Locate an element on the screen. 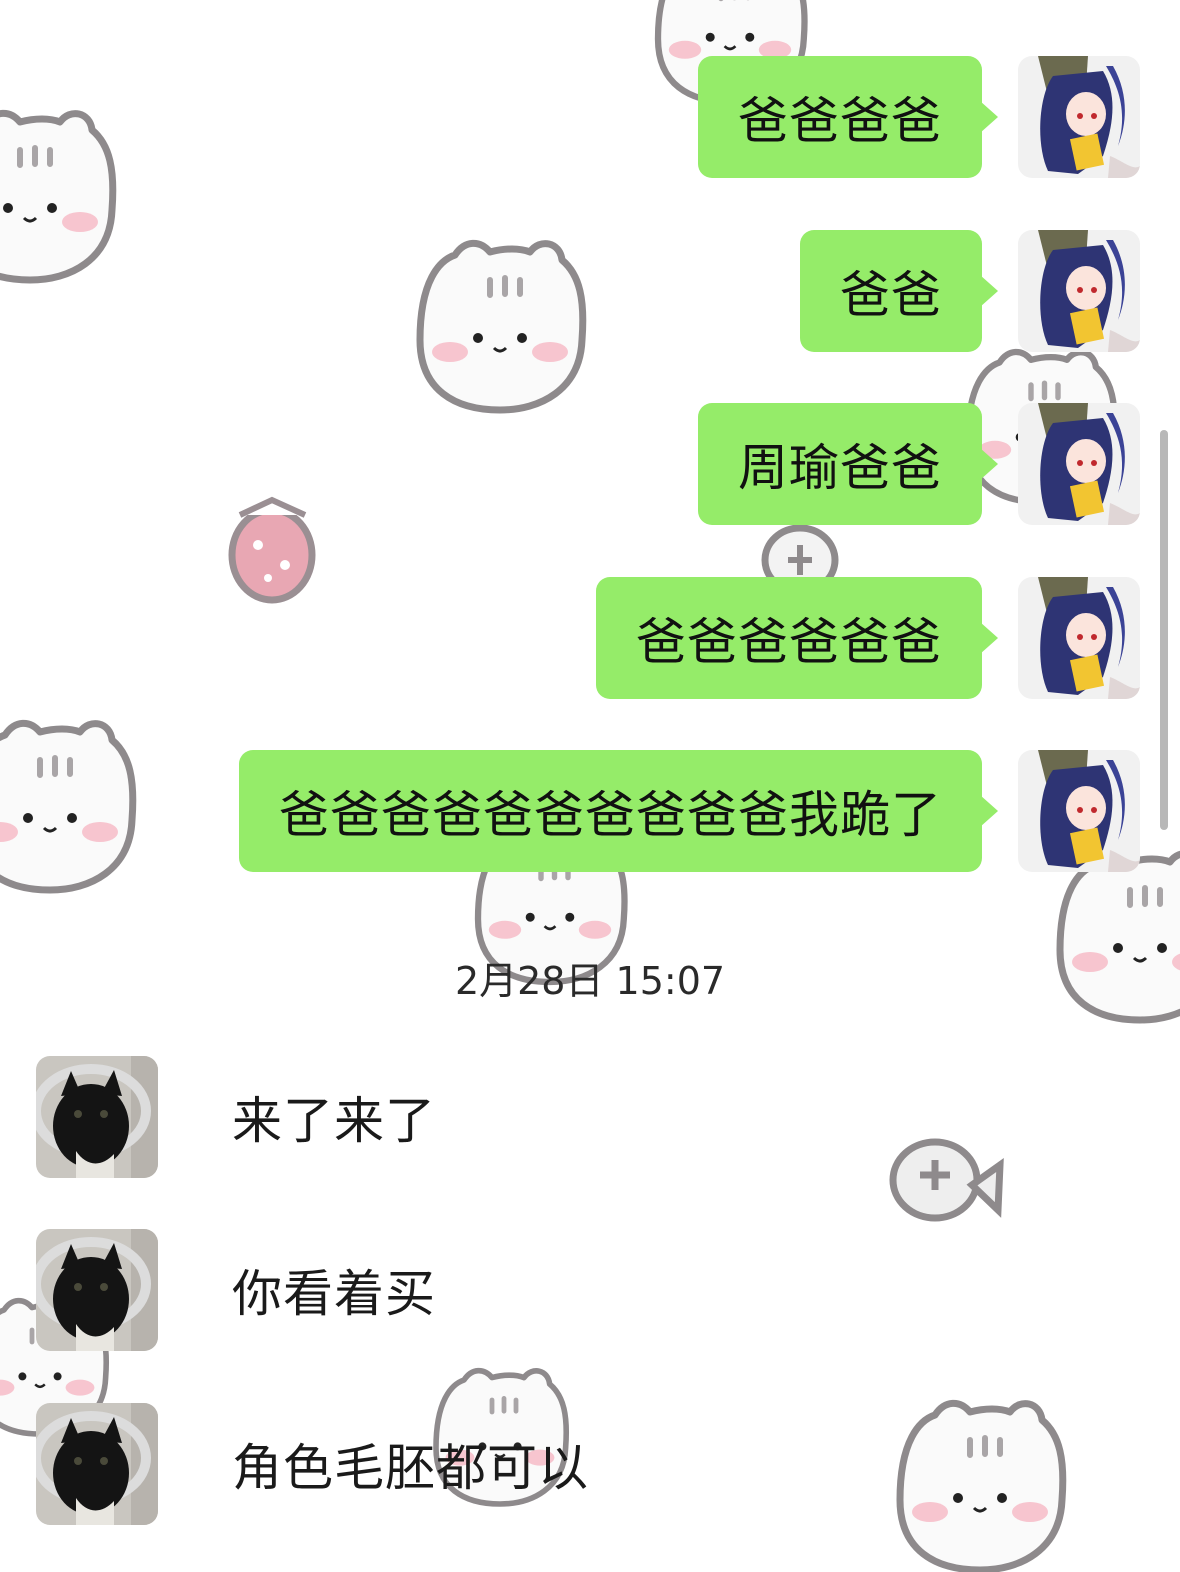 This screenshot has height=1572, width=1180. outgoing-message-row: 爸爸 is located at coordinates (970, 291).